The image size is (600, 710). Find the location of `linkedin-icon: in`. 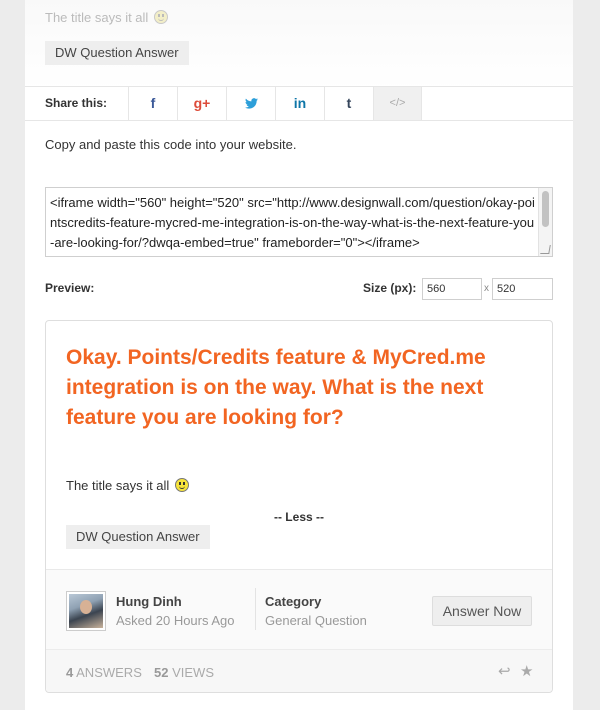

linkedin-icon: in is located at coordinates (300, 103).